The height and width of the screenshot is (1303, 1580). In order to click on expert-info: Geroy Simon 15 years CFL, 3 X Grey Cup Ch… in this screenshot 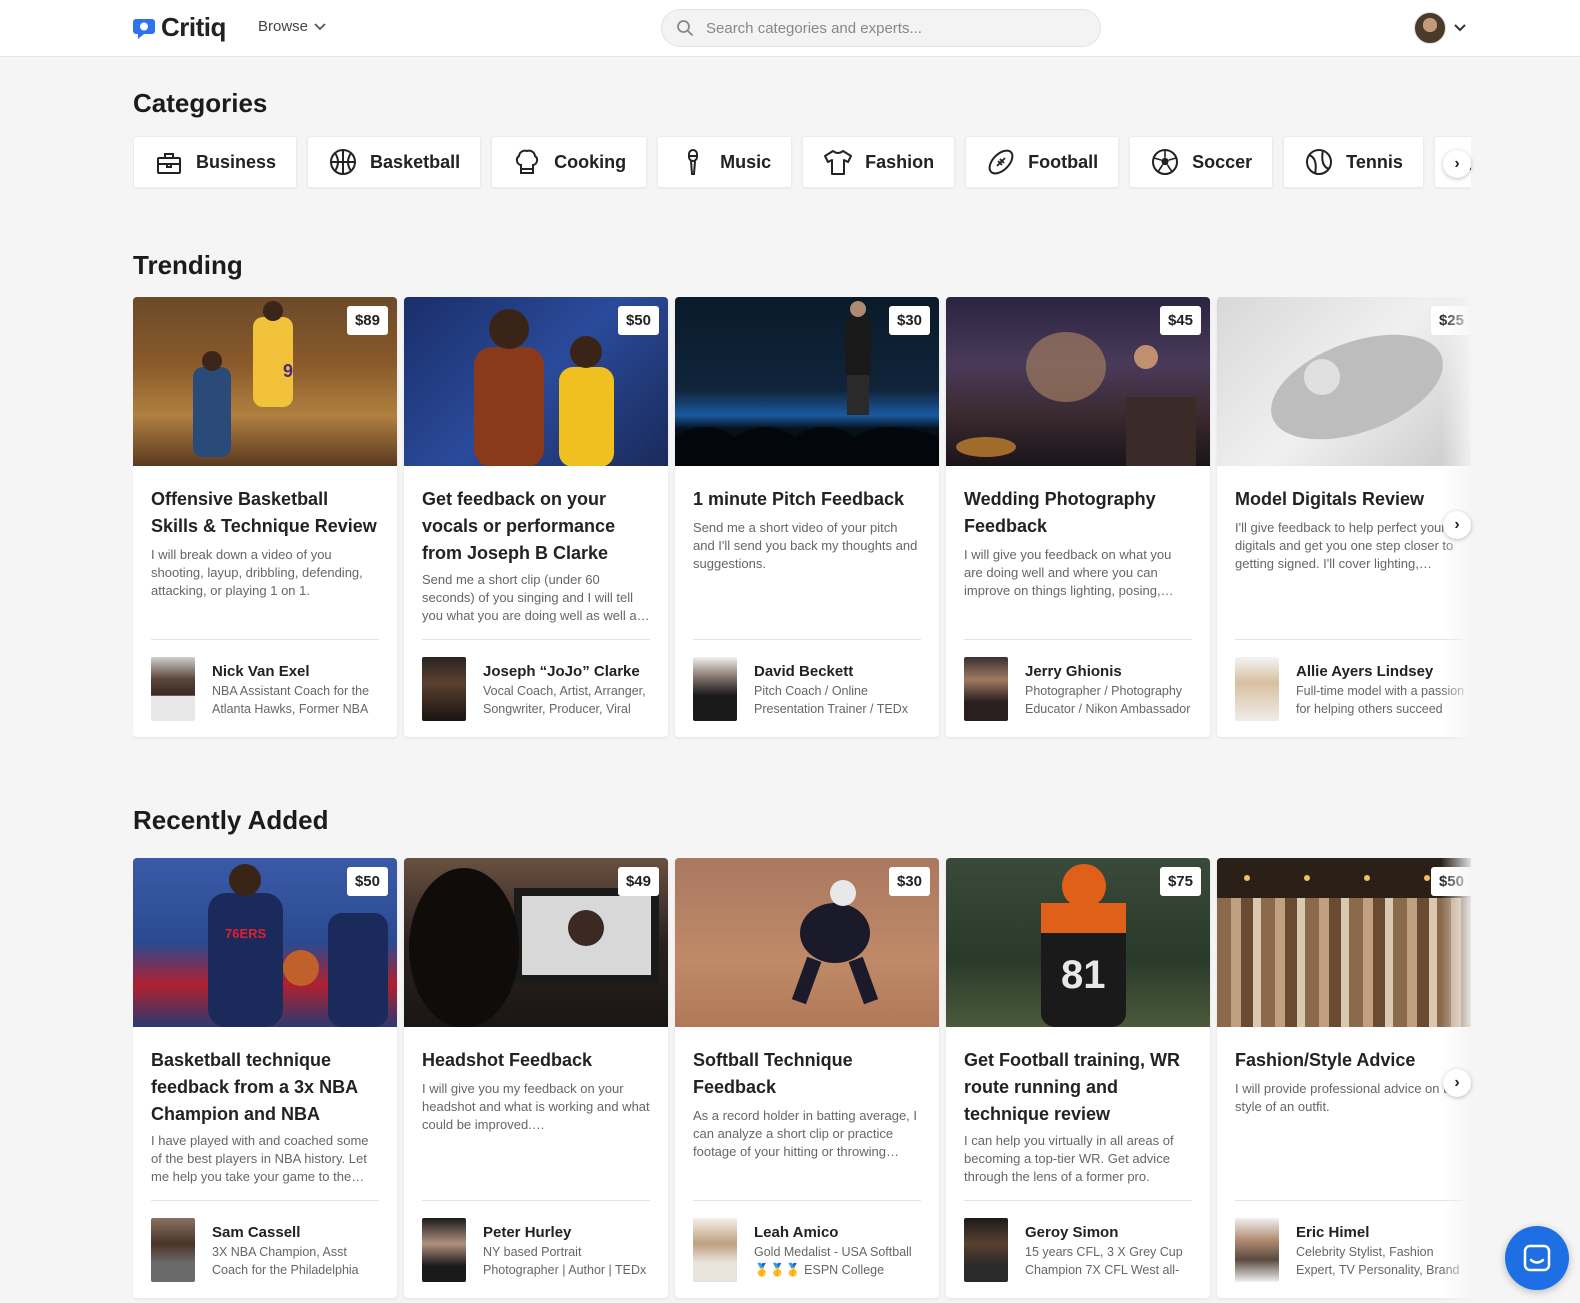, I will do `click(1079, 1250)`.